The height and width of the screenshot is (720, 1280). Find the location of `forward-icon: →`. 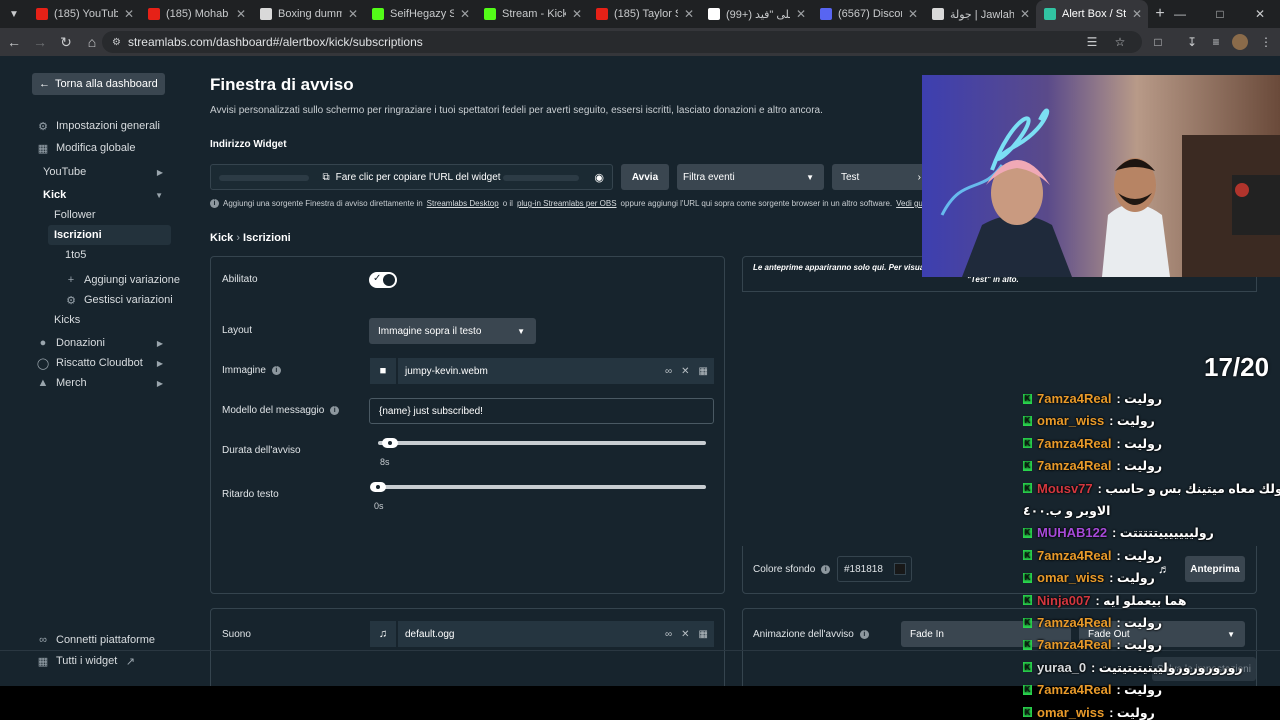

forward-icon: → is located at coordinates (40, 42).